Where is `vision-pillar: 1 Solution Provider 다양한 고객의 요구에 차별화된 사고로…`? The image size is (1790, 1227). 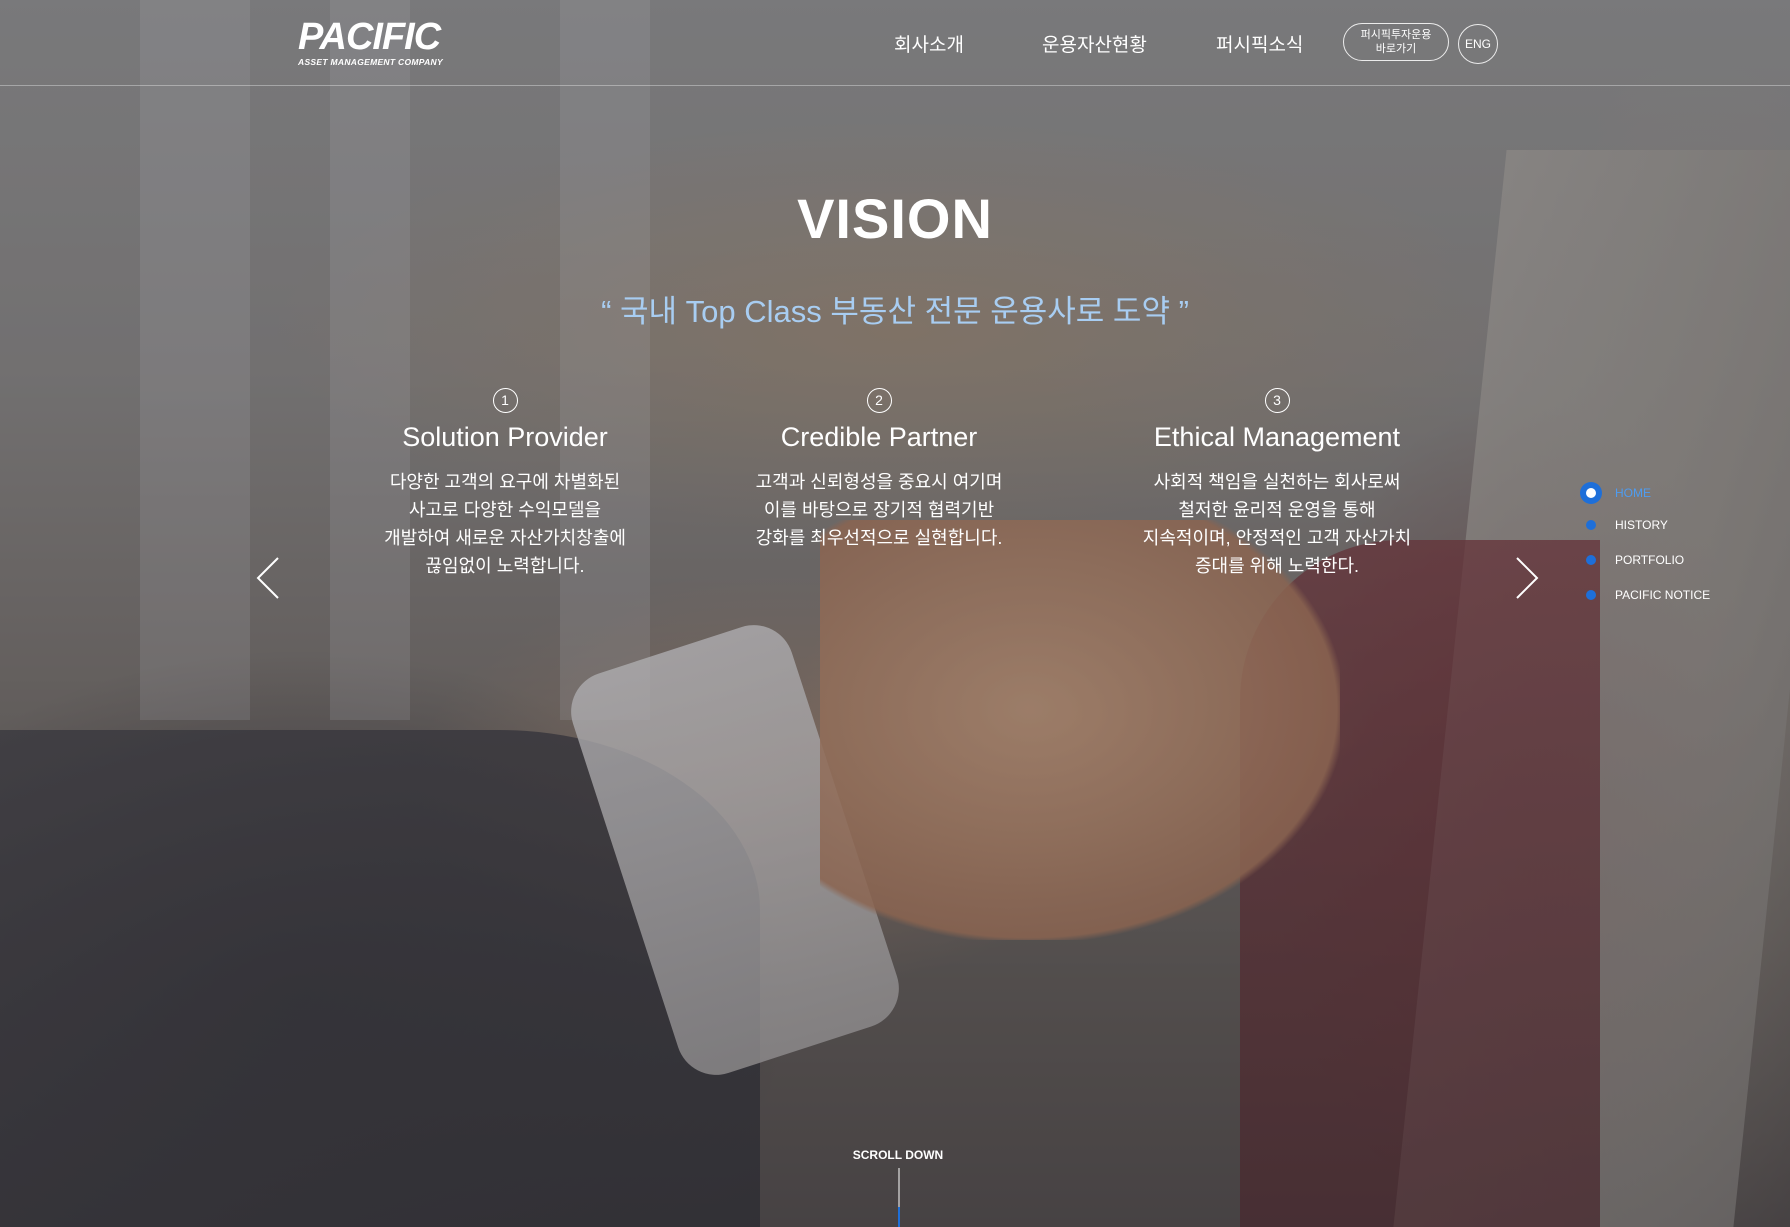
vision-pillar: 1 Solution Provider 다양한 고객의 요구에 차별화된 사고로… is located at coordinates (505, 484).